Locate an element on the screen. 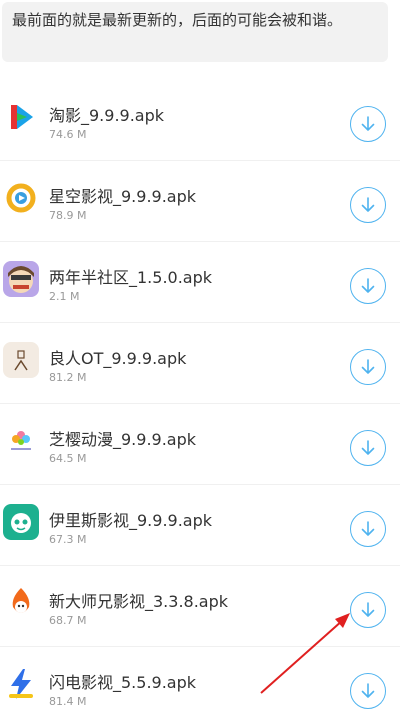 The width and height of the screenshot is (400, 728). app-name: 淘影_9.9.9.apk is located at coordinates (107, 115).